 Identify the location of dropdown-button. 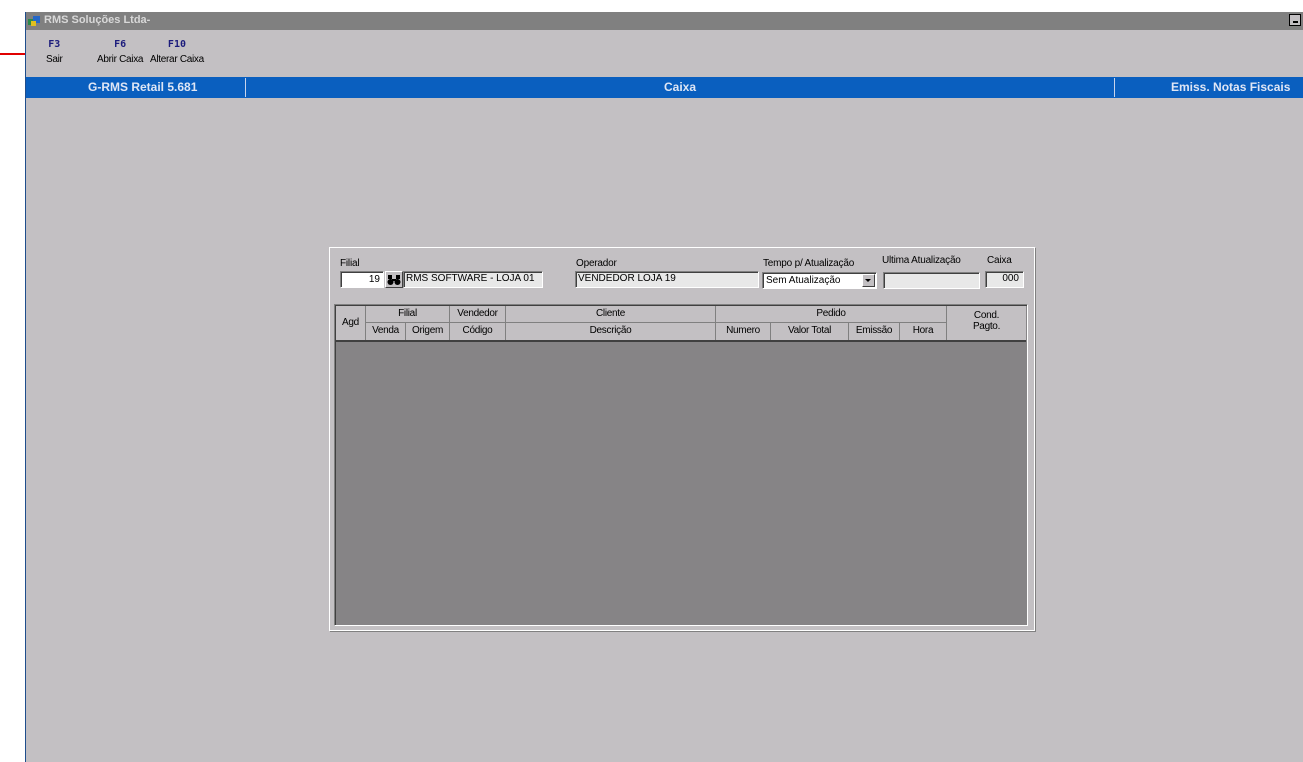
(868, 280).